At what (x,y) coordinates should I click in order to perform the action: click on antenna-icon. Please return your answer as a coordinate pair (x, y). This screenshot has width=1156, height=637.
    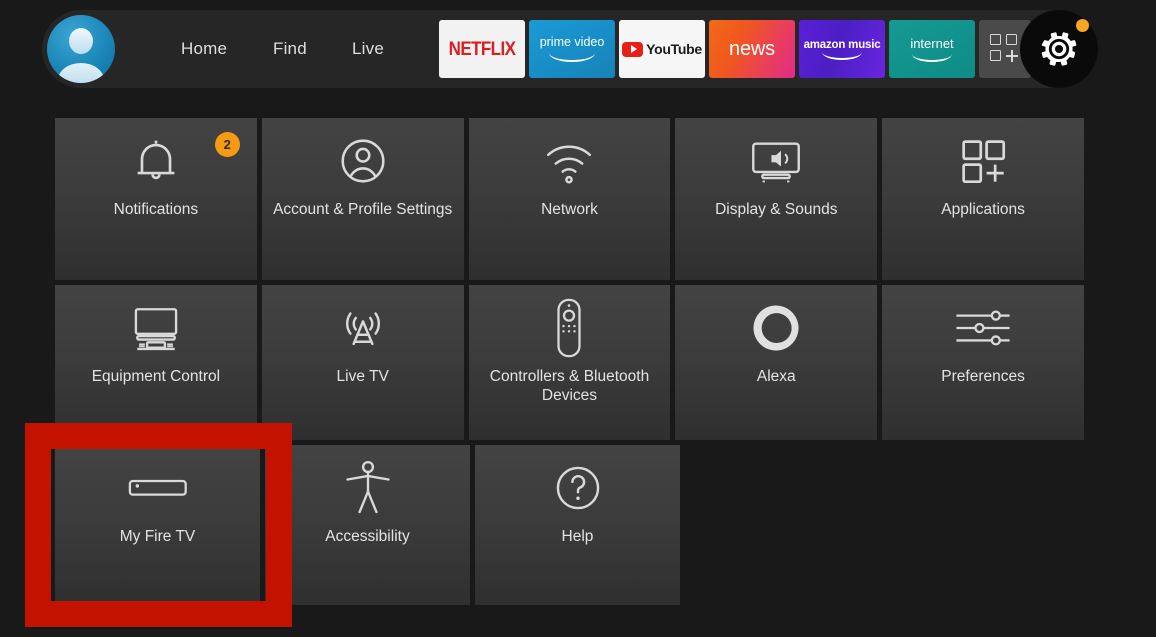
    Looking at the image, I should click on (363, 328).